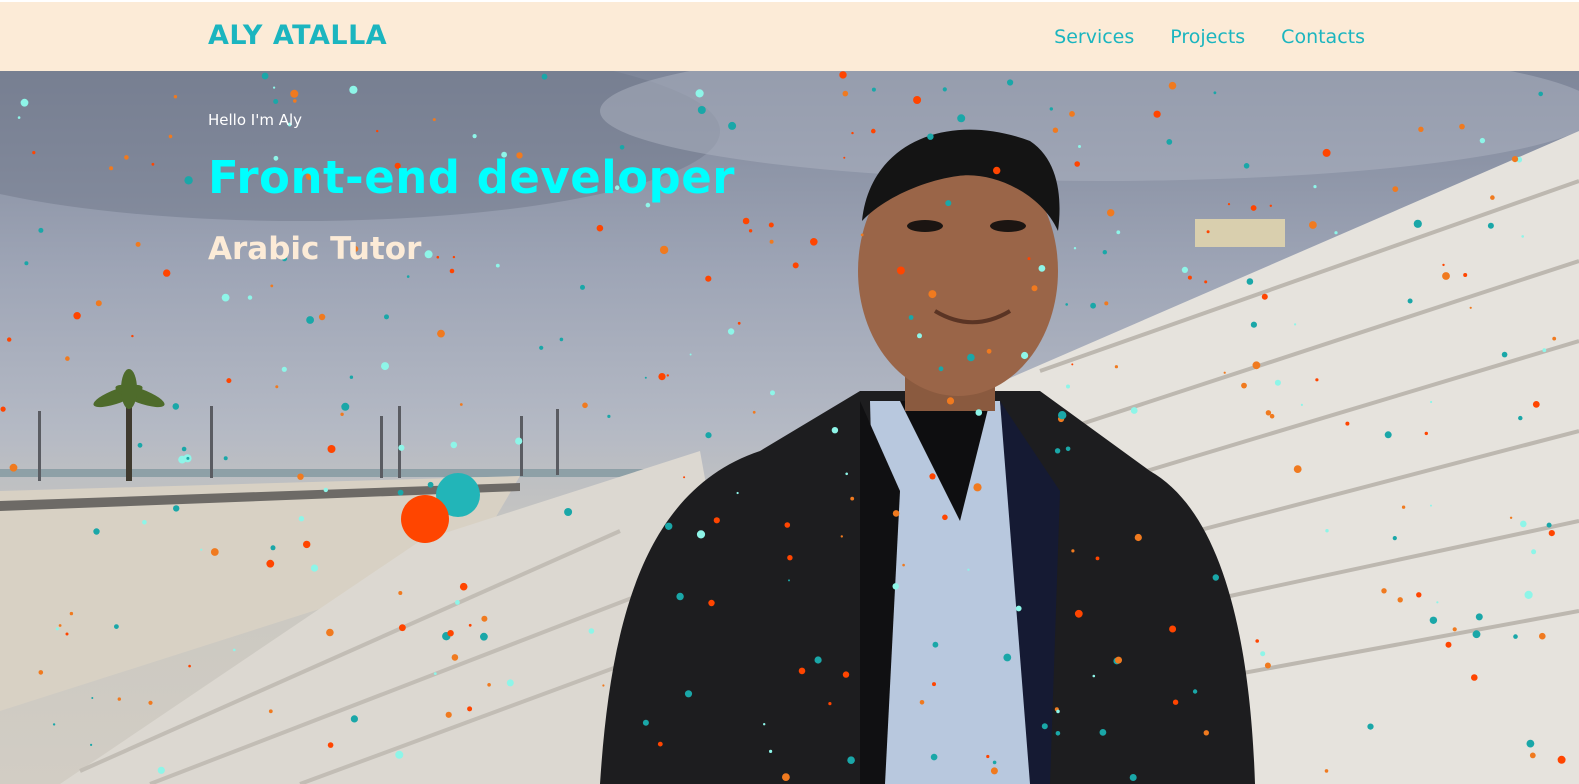 This screenshot has width=1579, height=784. I want to click on large-orange-particle, so click(425, 519).